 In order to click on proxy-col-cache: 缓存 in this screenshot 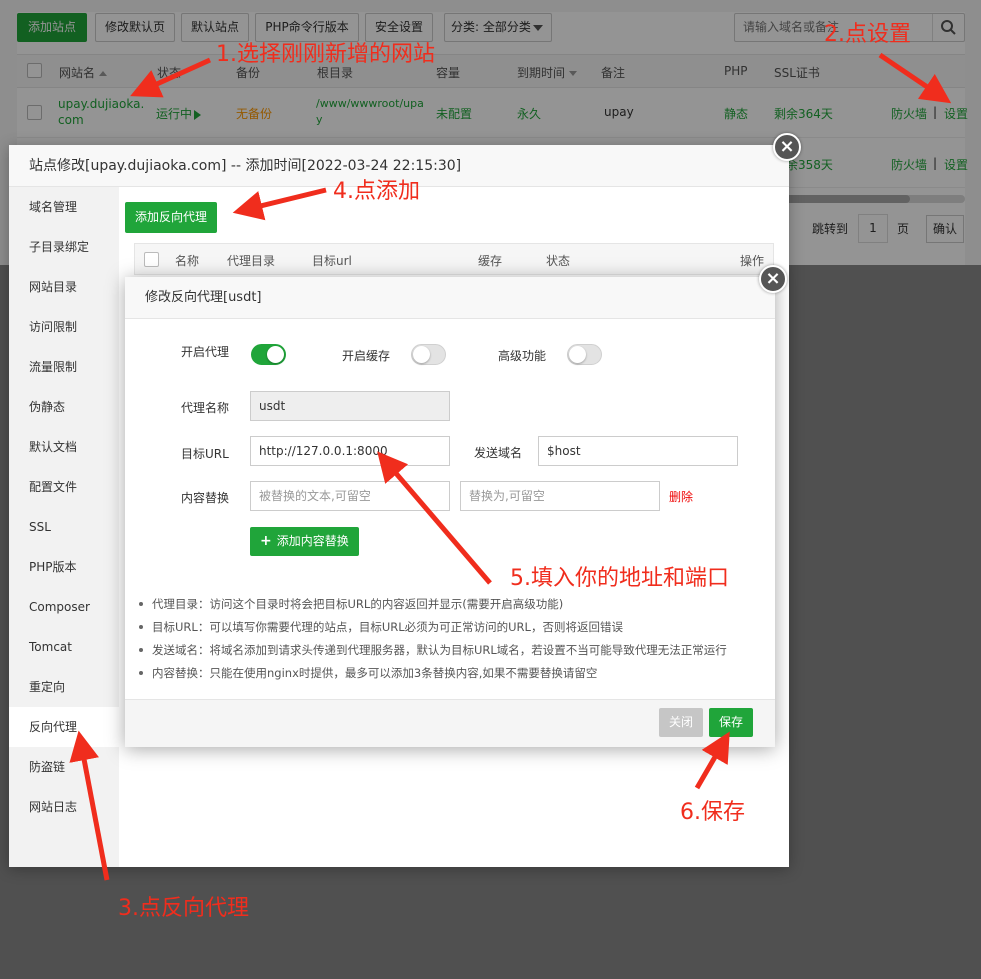, I will do `click(490, 261)`.